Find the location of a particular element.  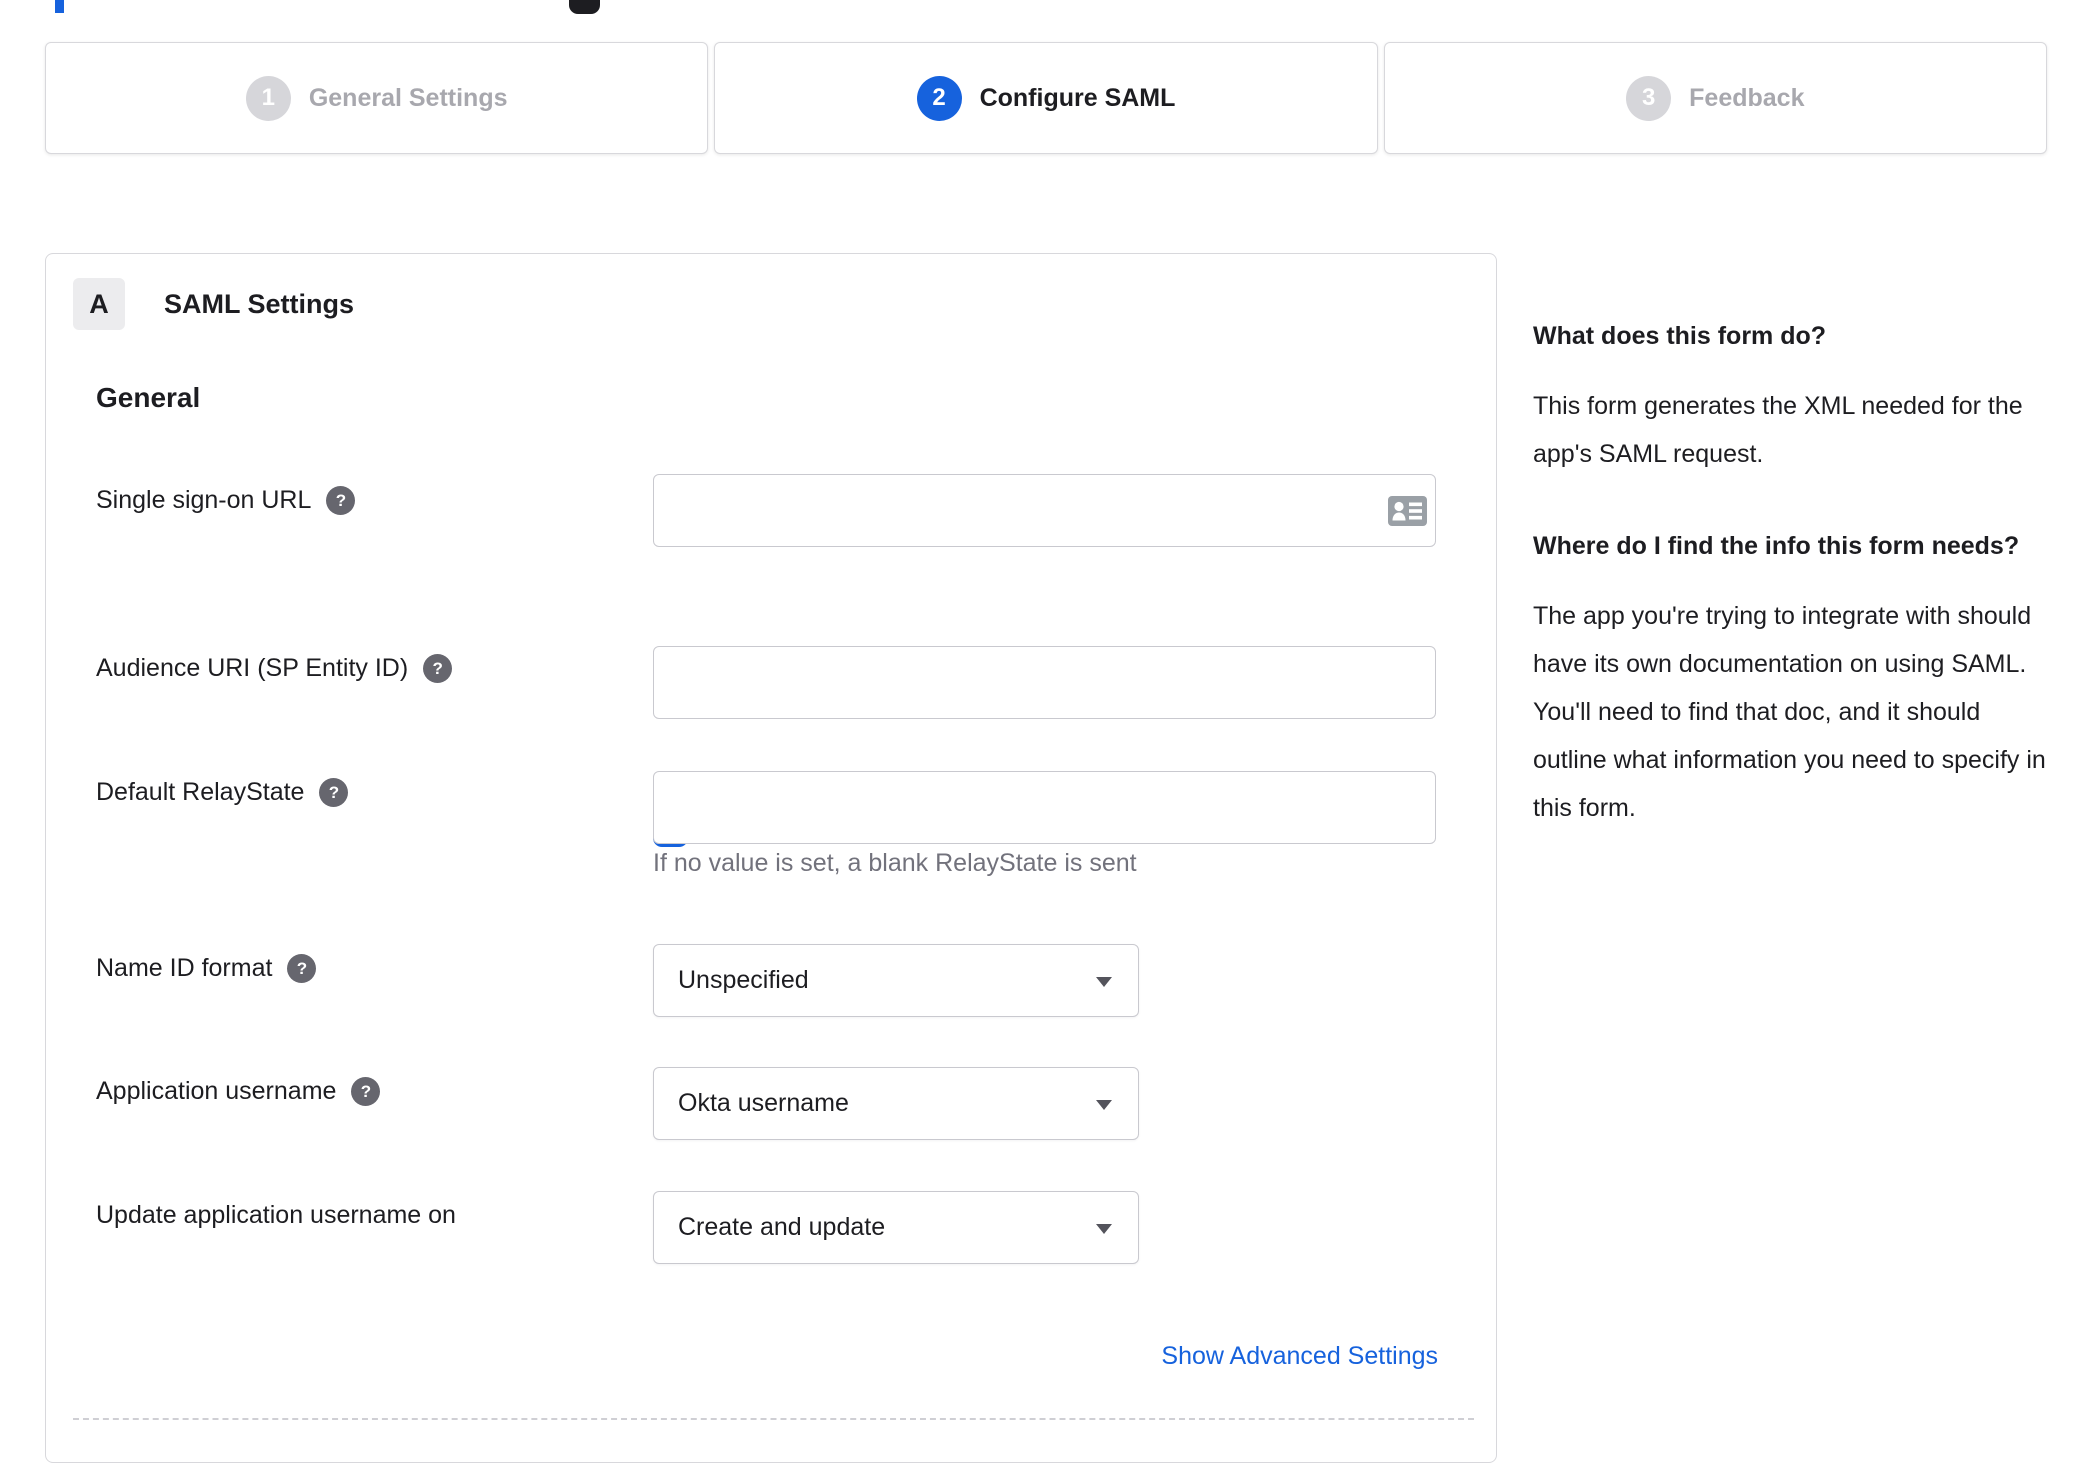

update-username-label: Update application username on is located at coordinates (276, 1215).